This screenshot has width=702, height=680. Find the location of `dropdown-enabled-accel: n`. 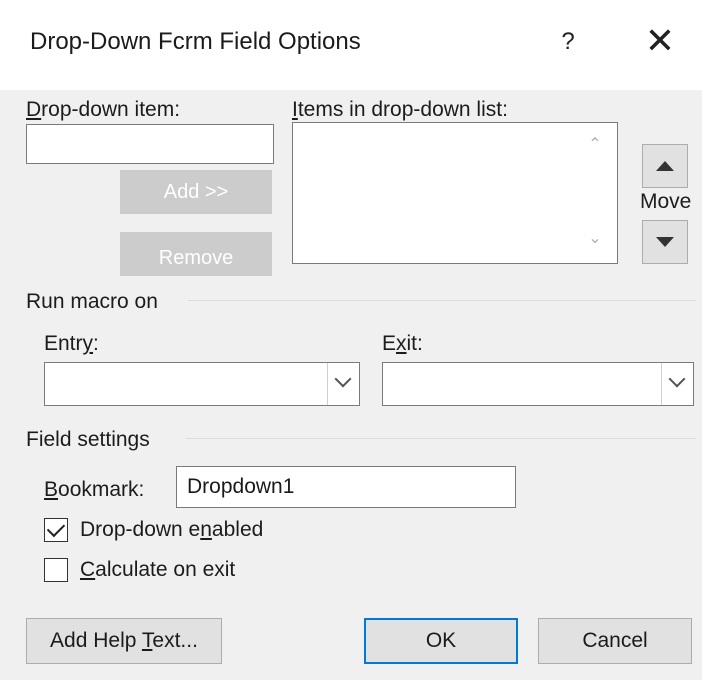

dropdown-enabled-accel: n is located at coordinates (206, 529).